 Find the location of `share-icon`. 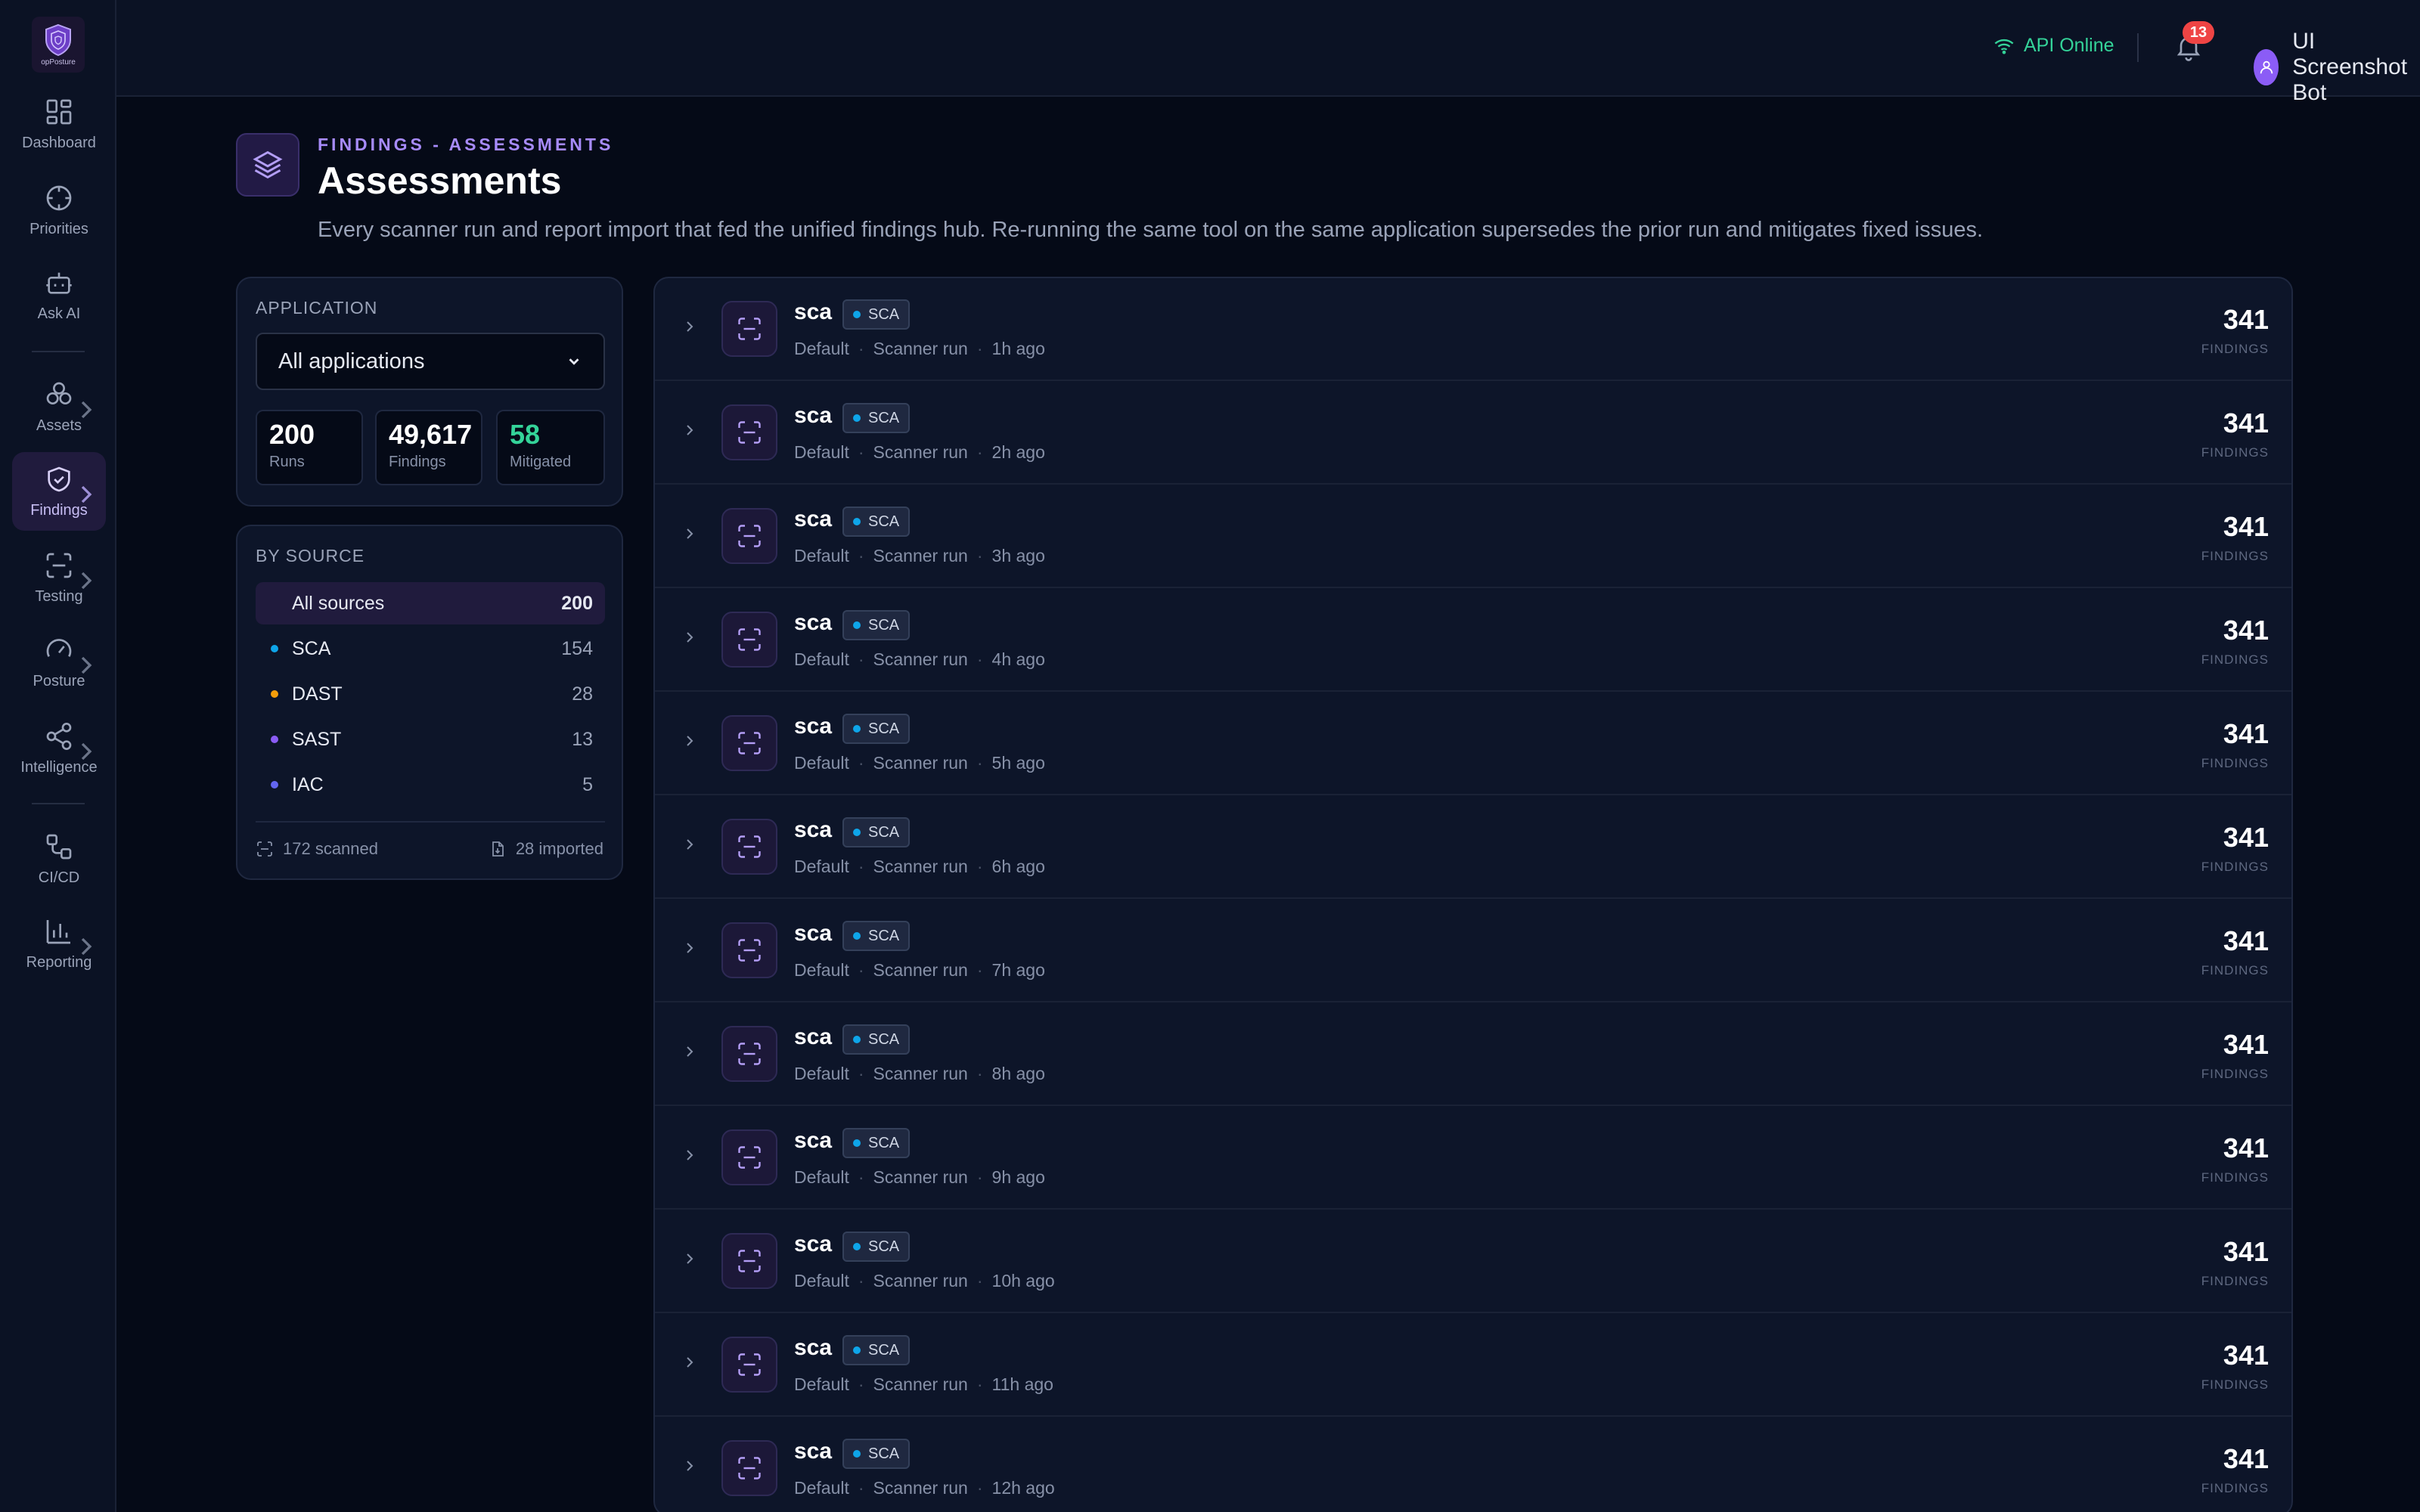

share-icon is located at coordinates (59, 736).